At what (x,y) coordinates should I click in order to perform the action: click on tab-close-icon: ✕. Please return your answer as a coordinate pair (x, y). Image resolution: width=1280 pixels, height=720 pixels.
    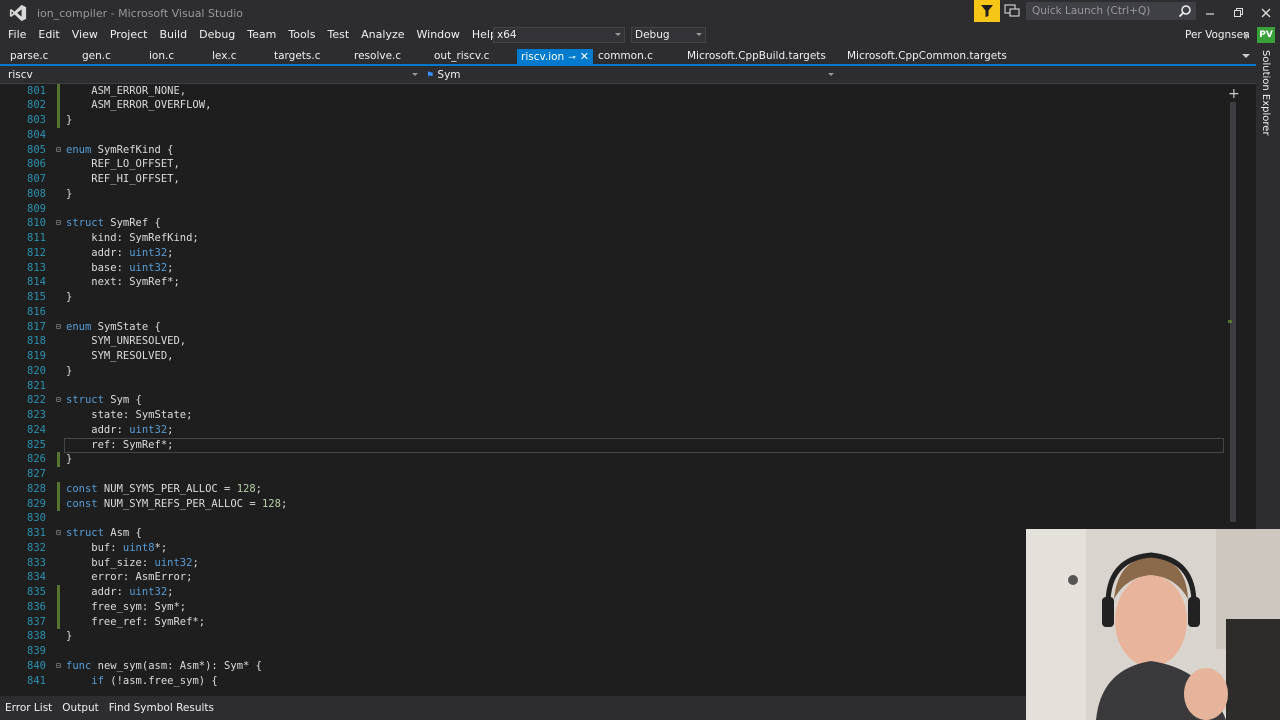
    Looking at the image, I should click on (584, 56).